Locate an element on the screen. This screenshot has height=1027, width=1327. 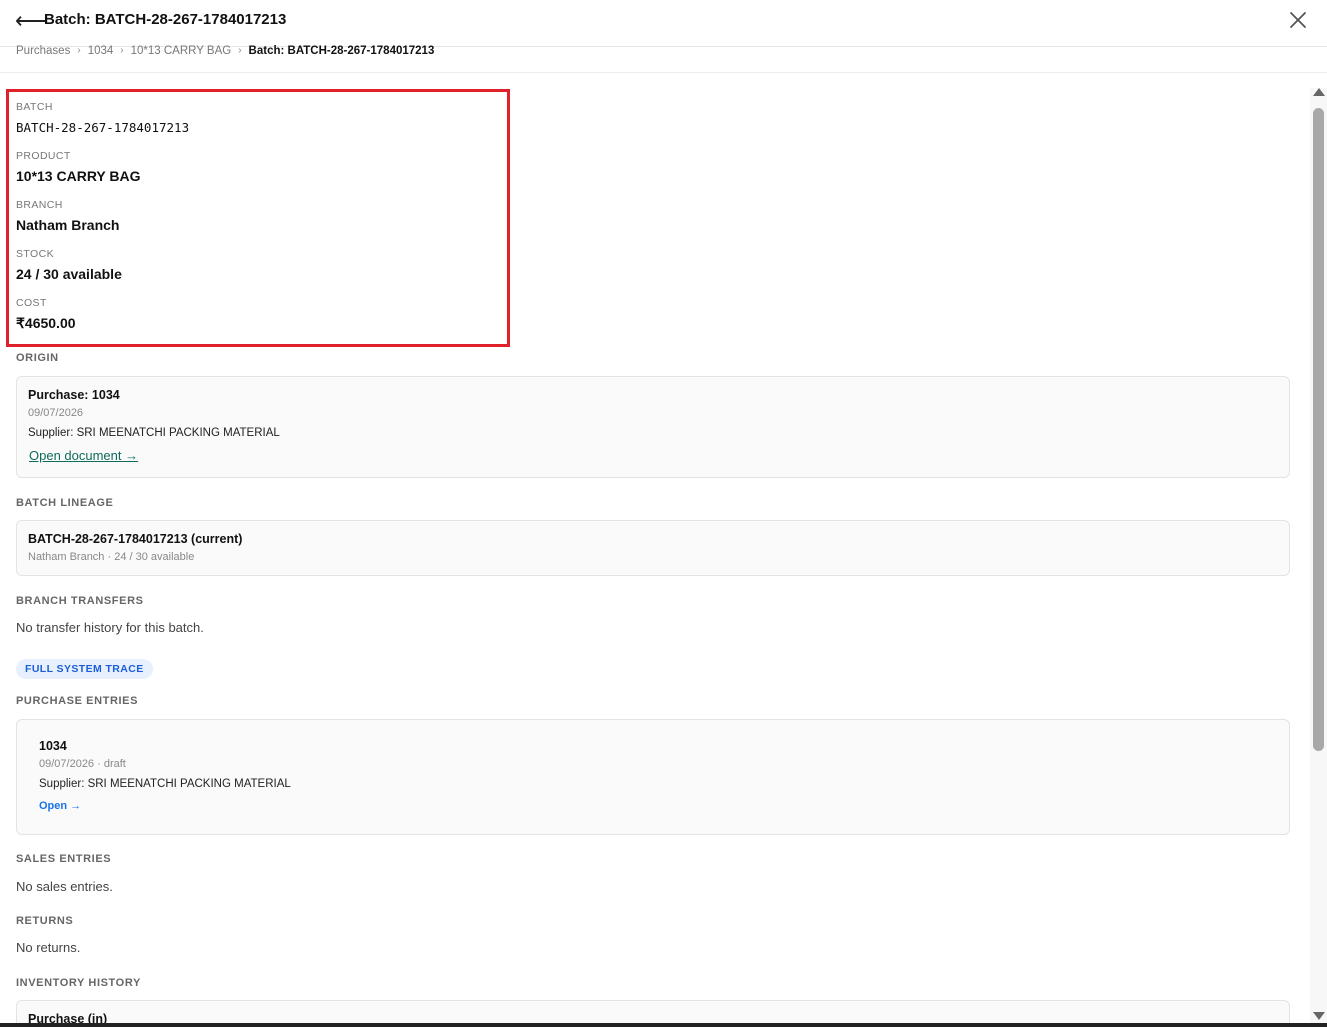
inventory-history-section-title: INVENTORY HISTORY is located at coordinates (78, 983).